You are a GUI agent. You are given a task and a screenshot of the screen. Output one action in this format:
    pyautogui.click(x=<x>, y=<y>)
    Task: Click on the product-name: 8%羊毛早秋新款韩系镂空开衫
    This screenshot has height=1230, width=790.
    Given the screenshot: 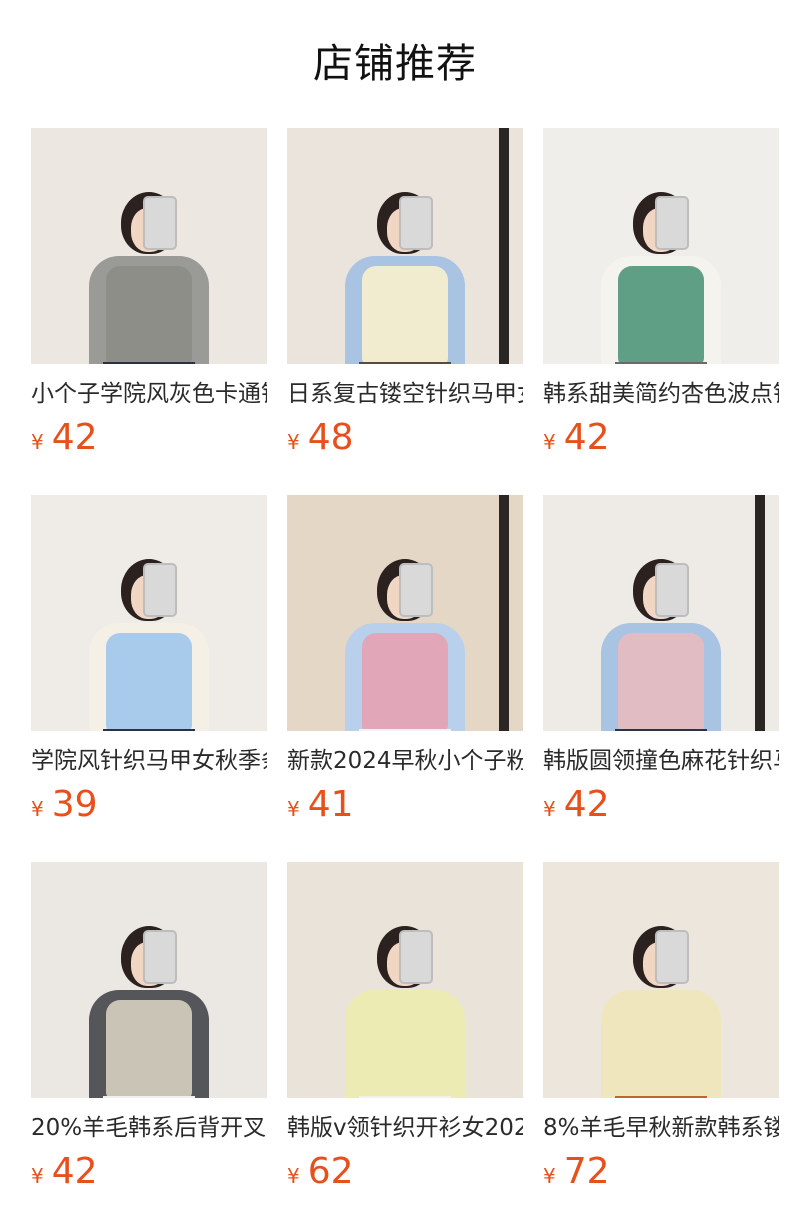 What is the action you would take?
    pyautogui.click(x=661, y=1128)
    